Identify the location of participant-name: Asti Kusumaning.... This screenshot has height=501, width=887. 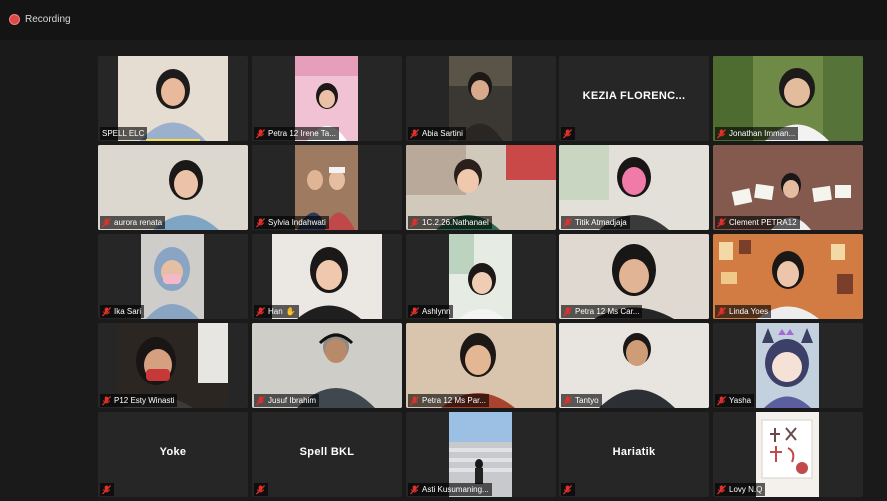
(455, 489).